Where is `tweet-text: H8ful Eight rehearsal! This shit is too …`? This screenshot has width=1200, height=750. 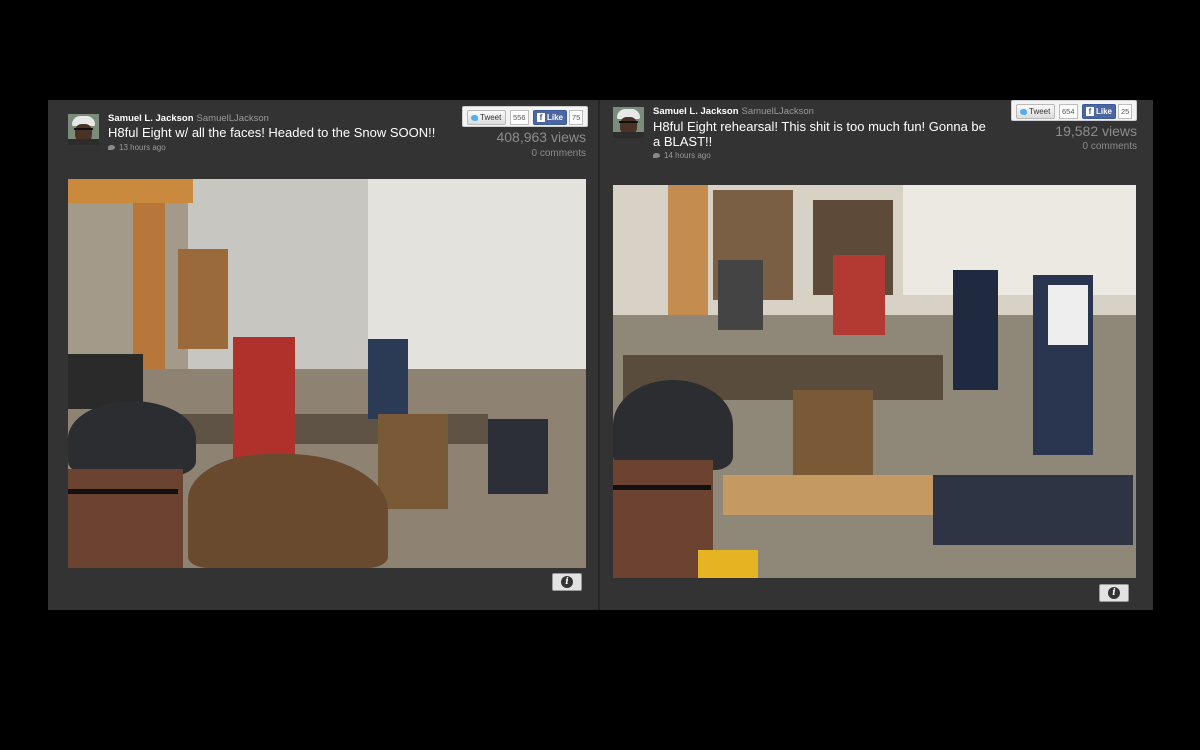 tweet-text: H8ful Eight rehearsal! This shit is too … is located at coordinates (819, 134).